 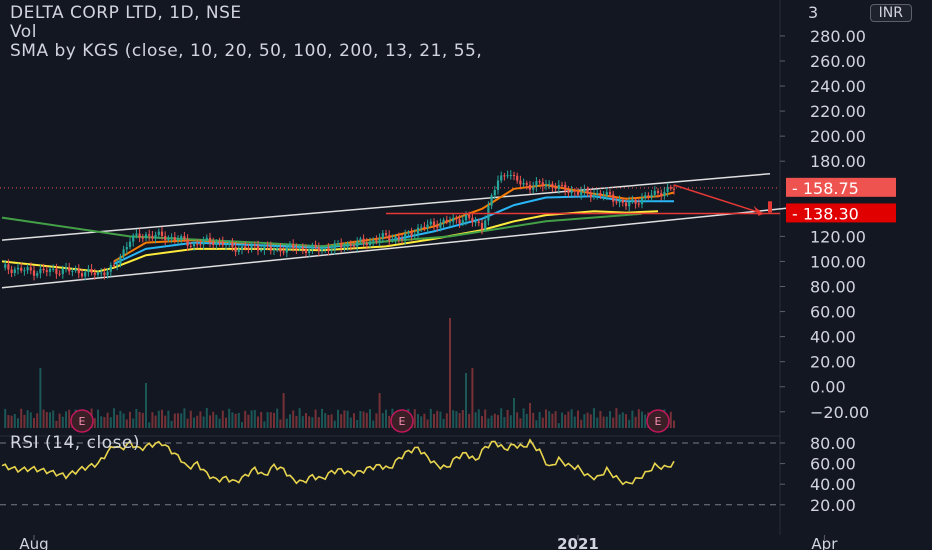 I want to click on price-marker-label: - 158.75, so click(x=825, y=188).